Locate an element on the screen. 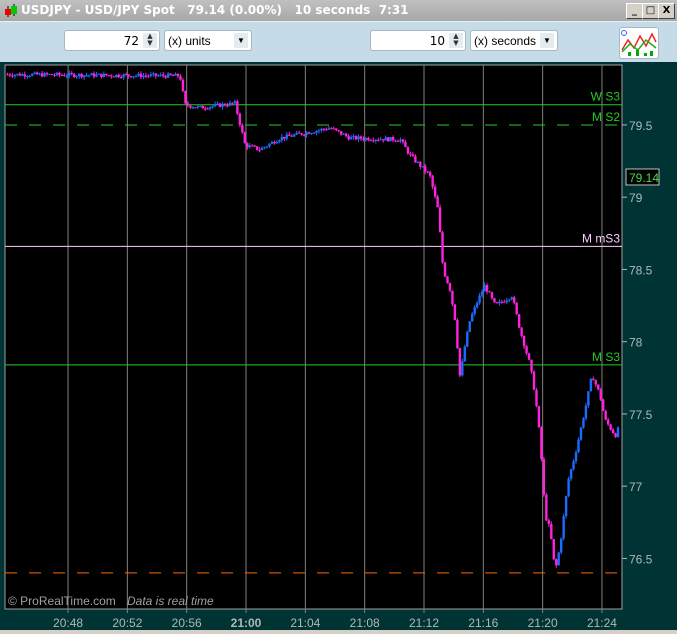 This screenshot has width=677, height=634. x-tick-label: 21:00 is located at coordinates (246, 623).